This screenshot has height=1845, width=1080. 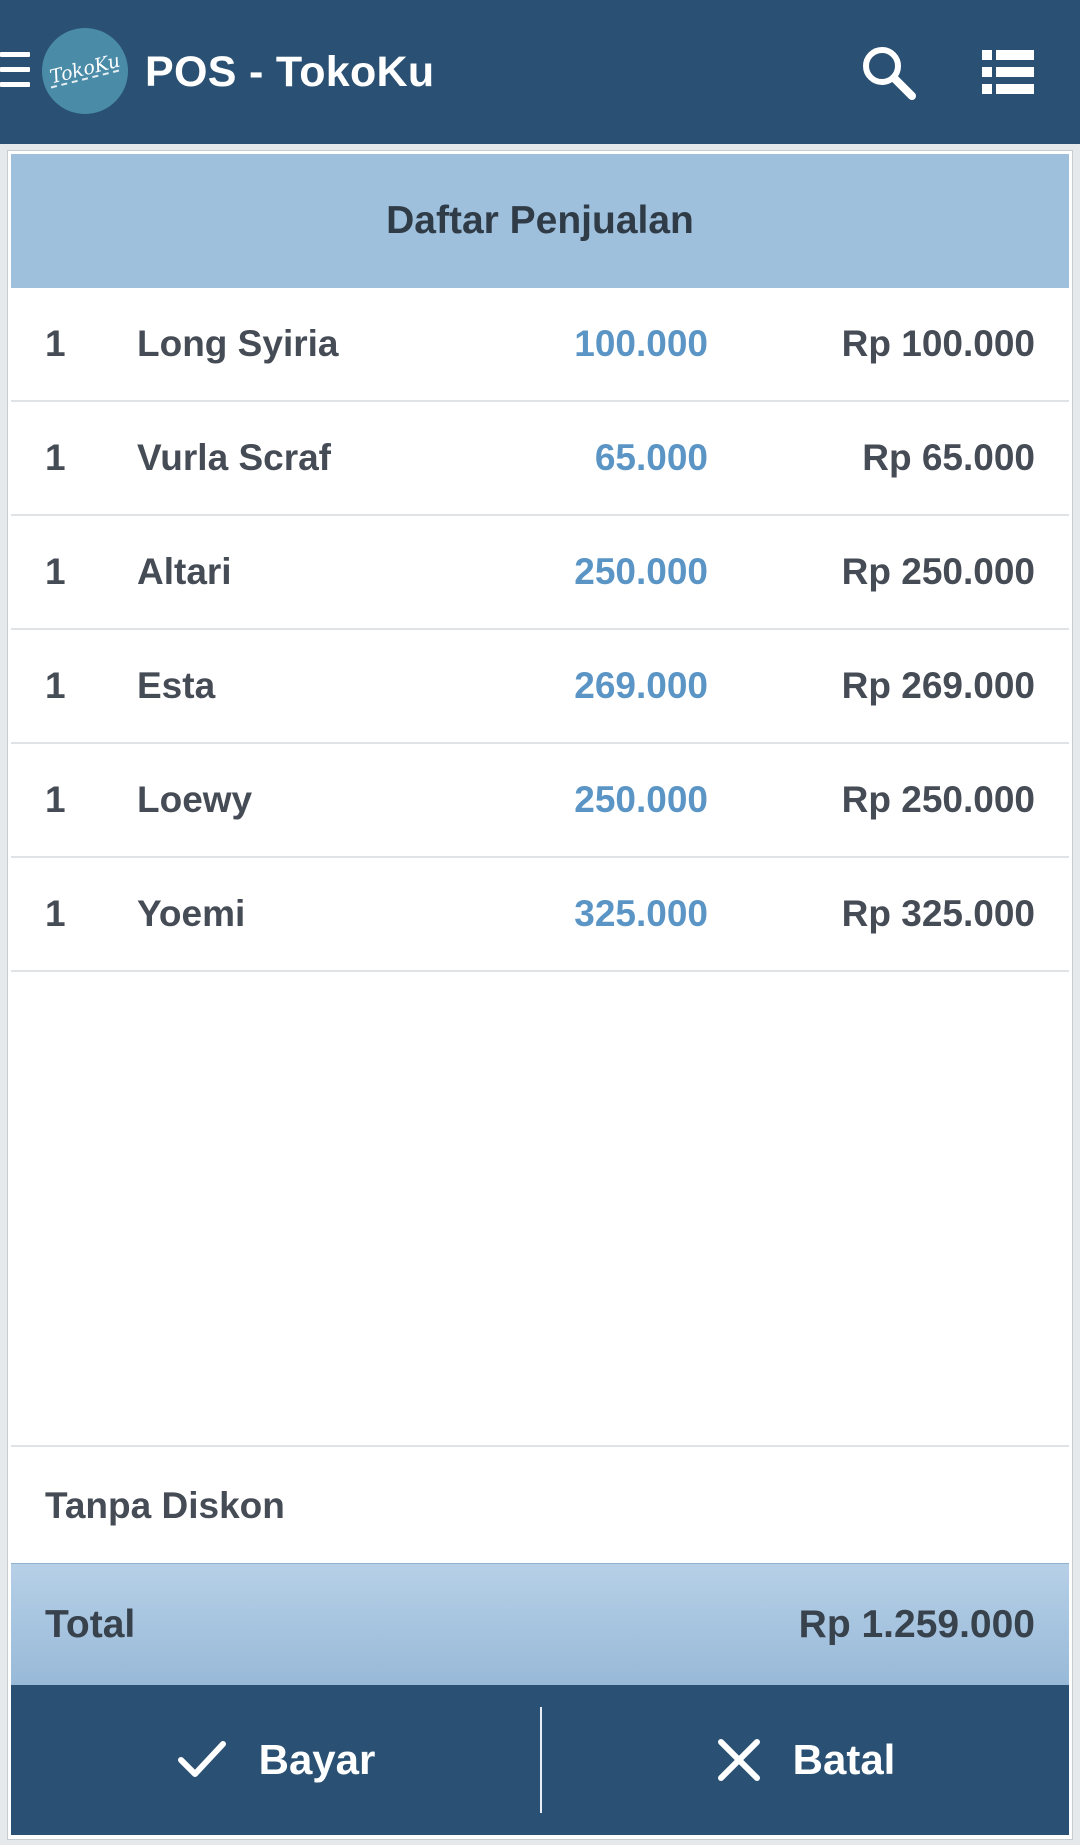 What do you see at coordinates (938, 685) in the screenshot?
I see `item-subtotal: Rp 269.000` at bounding box center [938, 685].